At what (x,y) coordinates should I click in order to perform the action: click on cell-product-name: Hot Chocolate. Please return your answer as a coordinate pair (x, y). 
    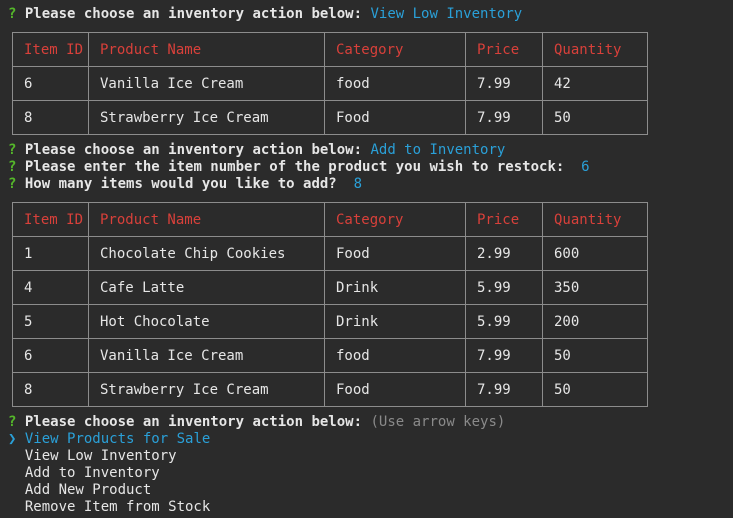
    Looking at the image, I should click on (206, 321).